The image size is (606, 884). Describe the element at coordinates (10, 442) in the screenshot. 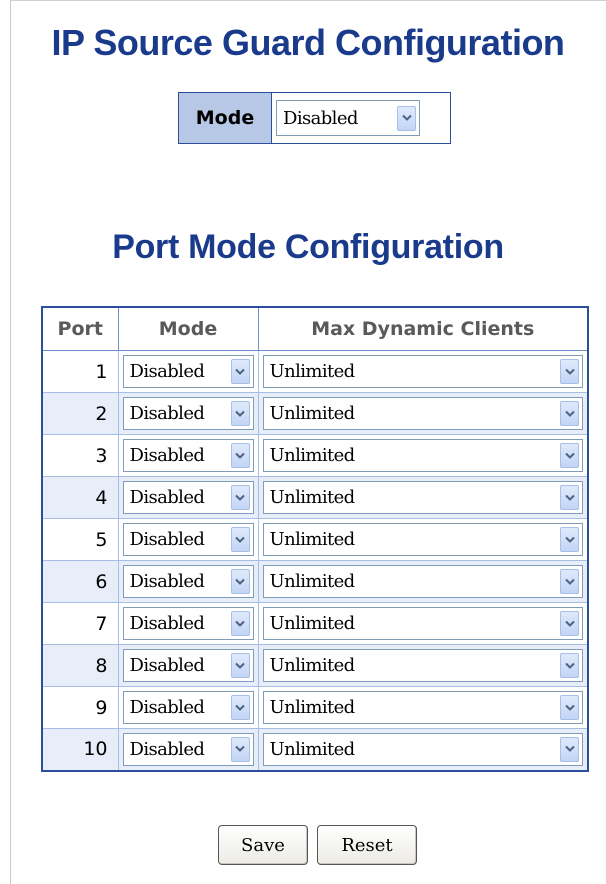

I see `frame-border-left` at that location.